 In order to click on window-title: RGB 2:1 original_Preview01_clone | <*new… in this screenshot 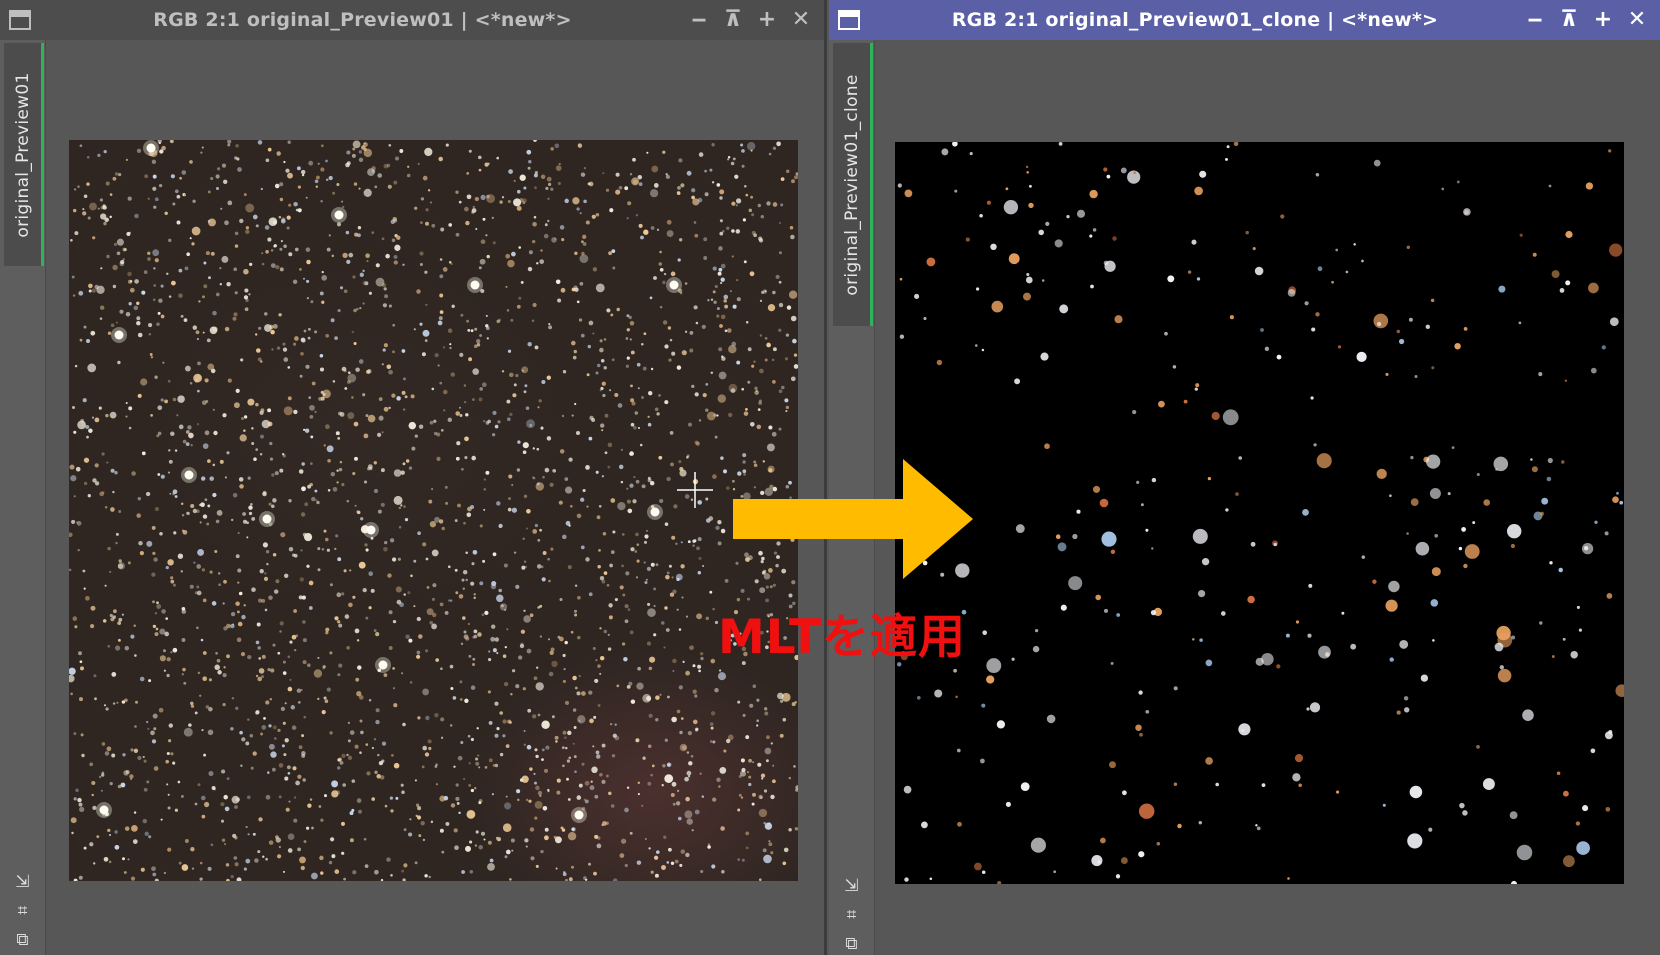, I will do `click(1195, 20)`.